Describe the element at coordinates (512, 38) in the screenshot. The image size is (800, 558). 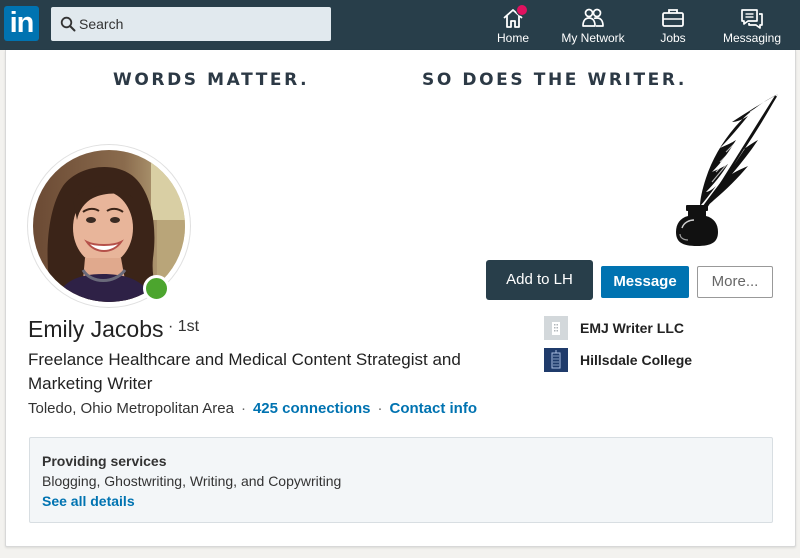
I see `nav-home-label: Home` at that location.